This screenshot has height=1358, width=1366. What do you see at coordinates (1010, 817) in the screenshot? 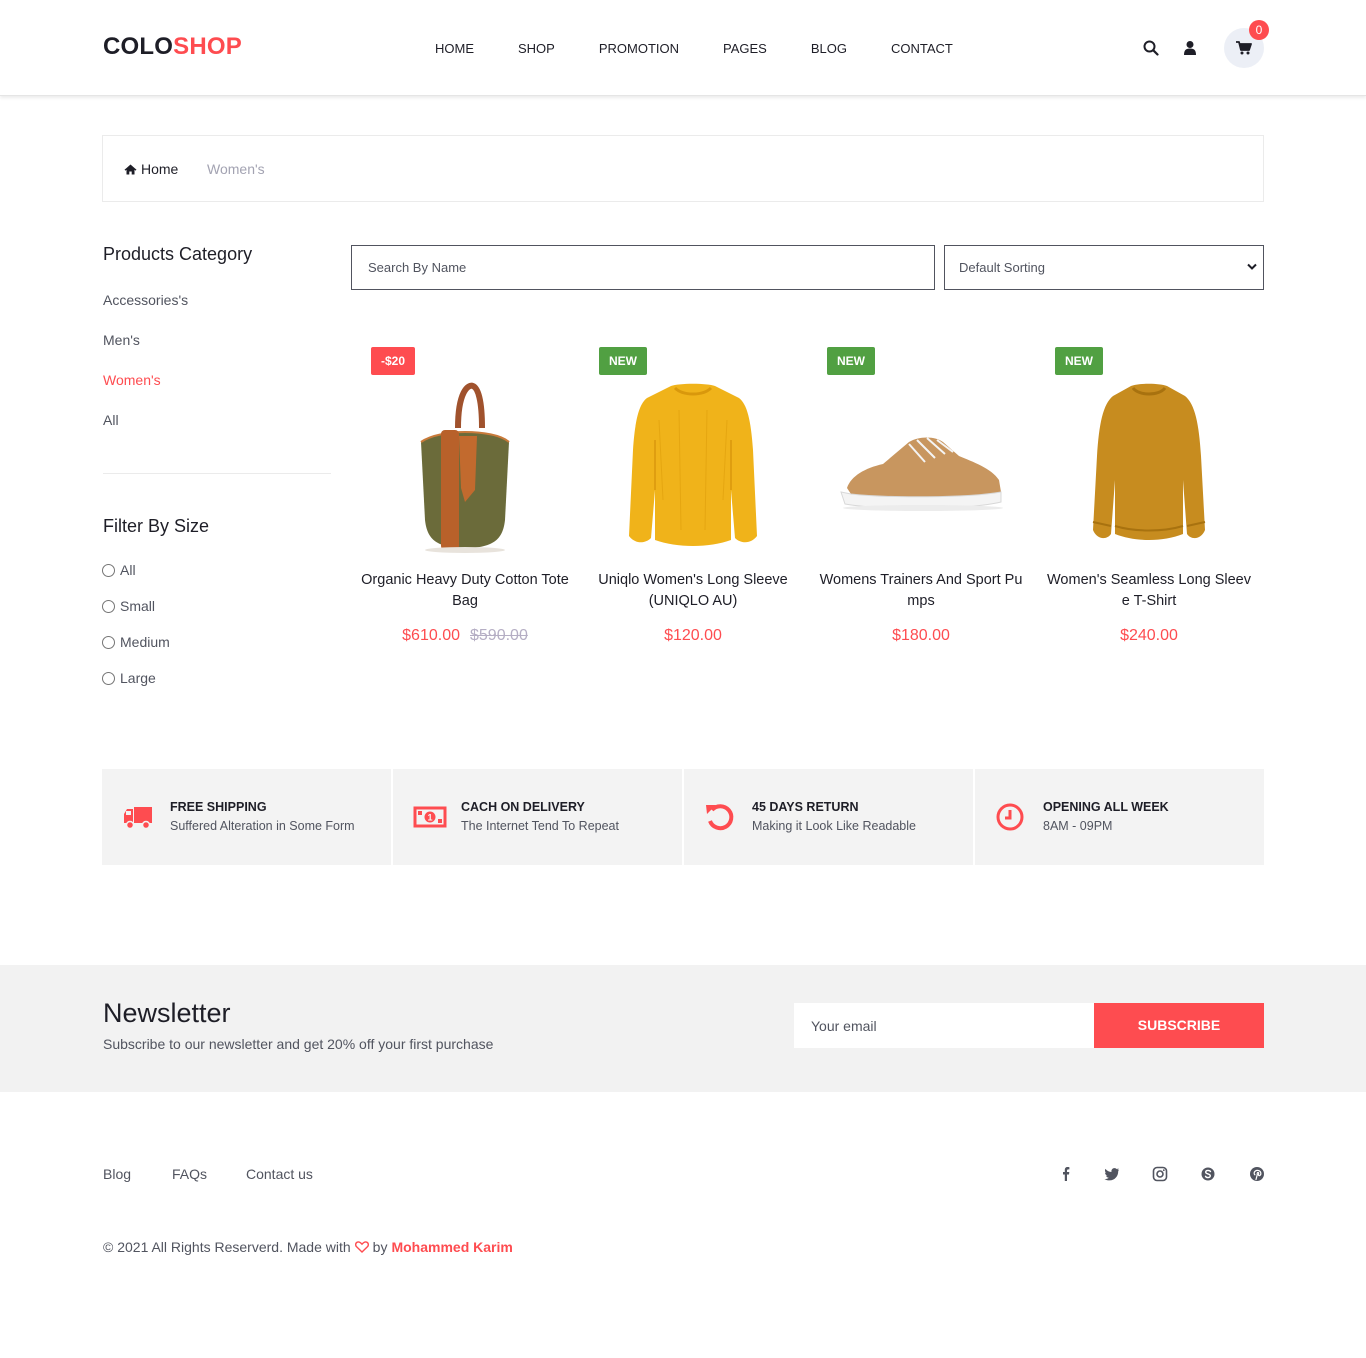
I see `clock-icon` at bounding box center [1010, 817].